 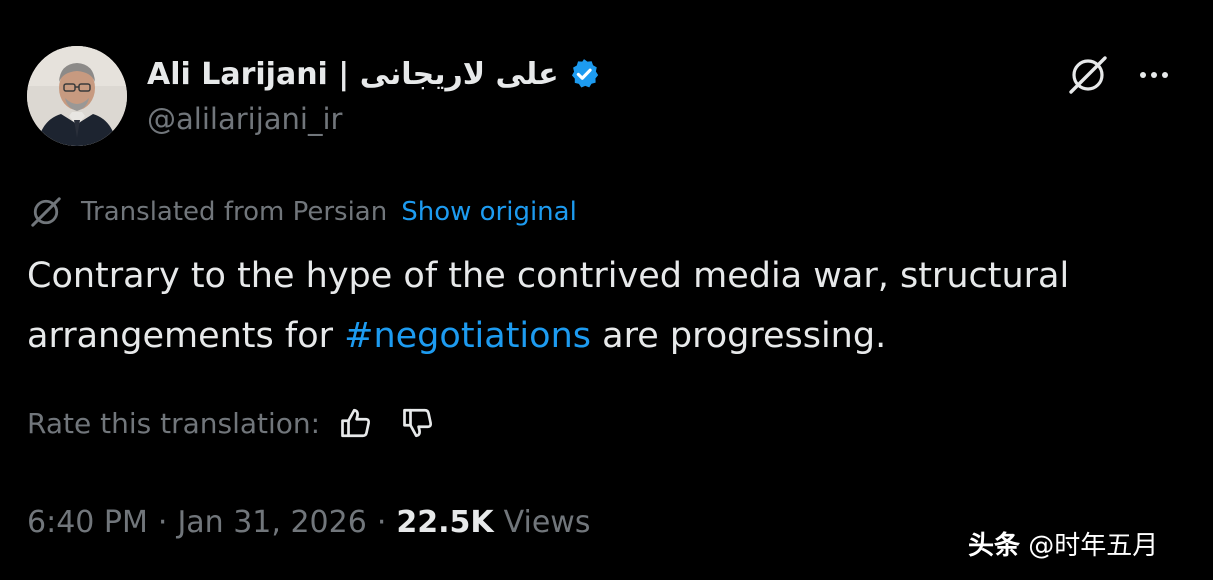 I want to click on translated-from-label: Translated from Persian, so click(x=234, y=212).